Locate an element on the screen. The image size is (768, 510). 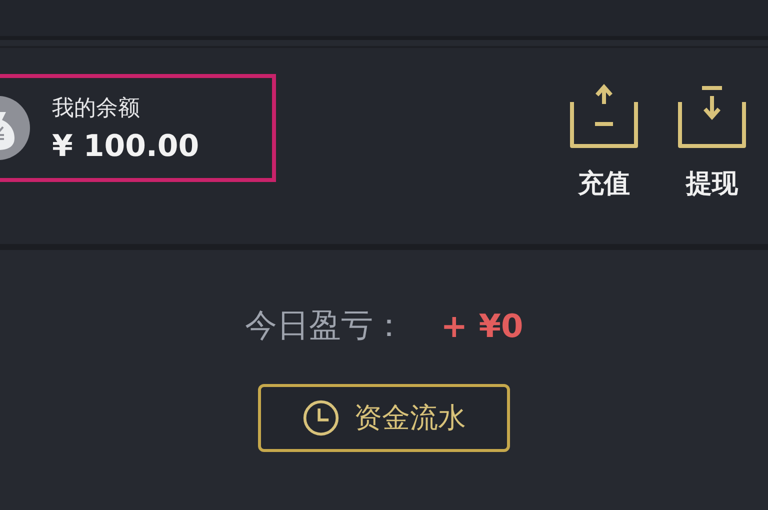
balance-label: 我的余额 is located at coordinates (96, 108).